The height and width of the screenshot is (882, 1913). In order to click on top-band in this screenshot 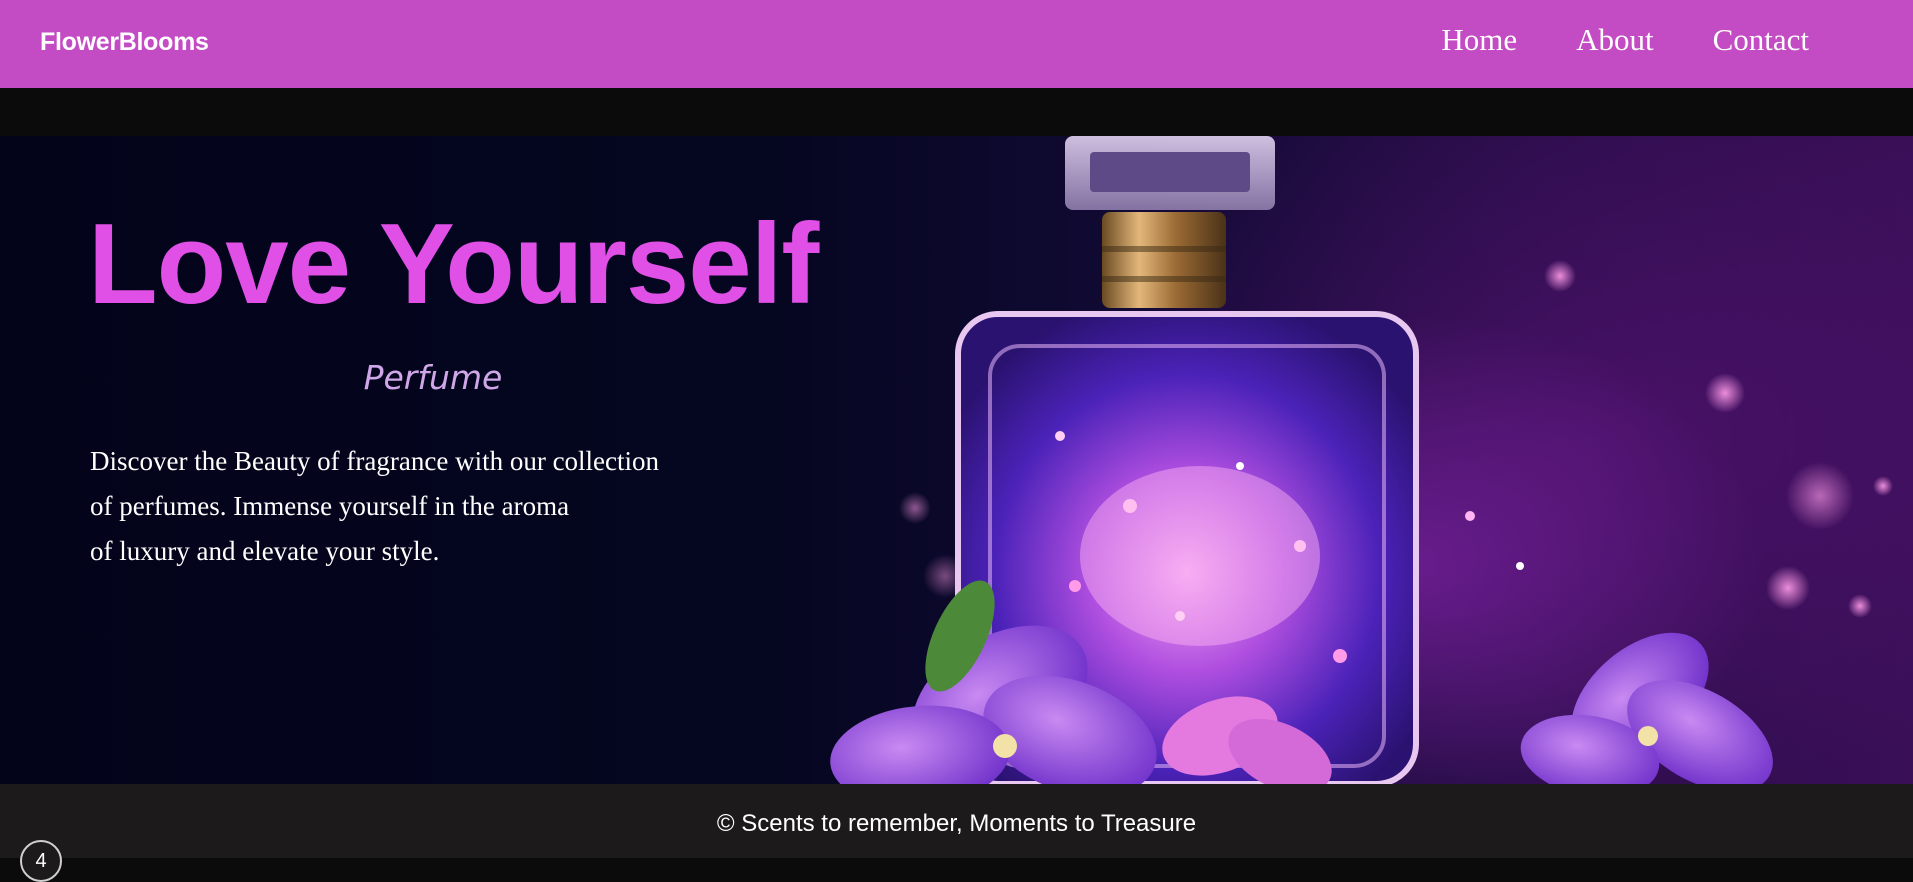, I will do `click(956, 112)`.